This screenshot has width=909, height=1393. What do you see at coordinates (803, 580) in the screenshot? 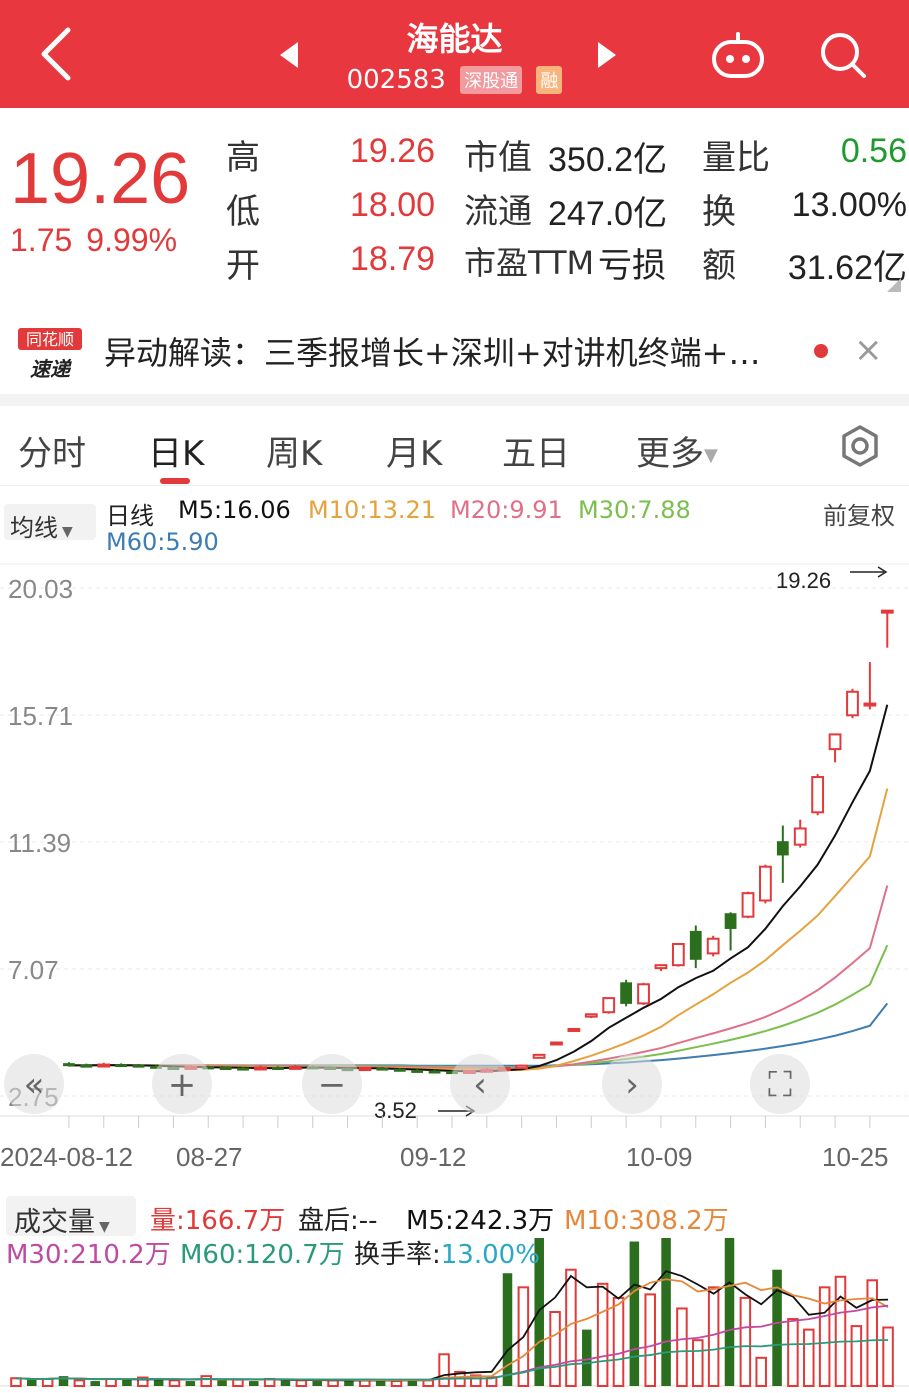
I see `max-price-label: 19.26` at bounding box center [803, 580].